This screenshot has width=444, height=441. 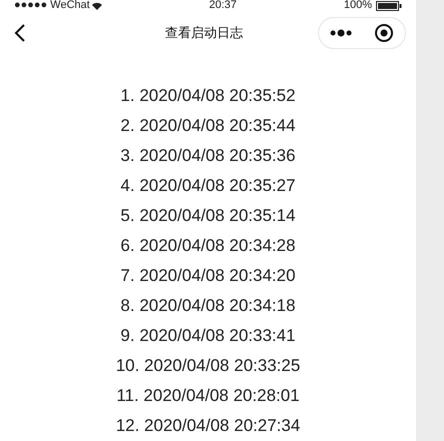 I want to click on battery-label: 100%, so click(x=358, y=6).